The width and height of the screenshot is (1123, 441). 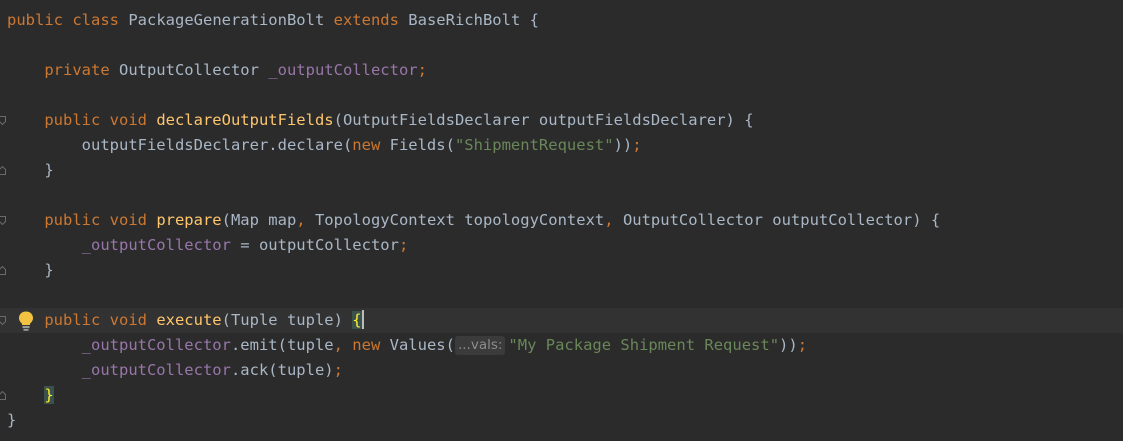 I want to click on code-token: extends, so click(x=371, y=20).